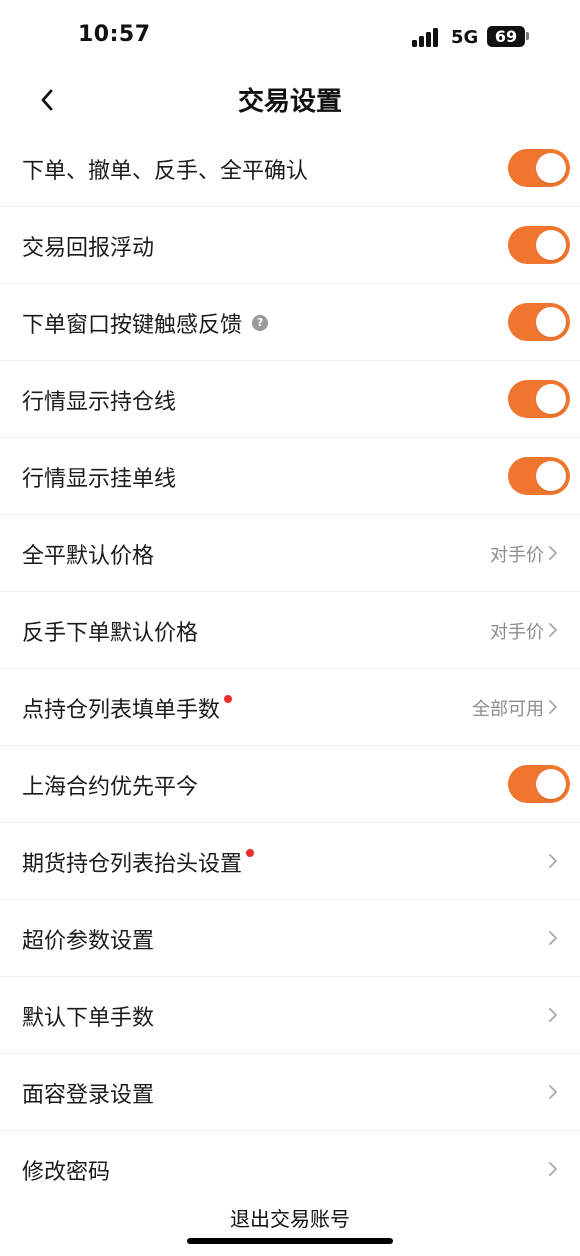  Describe the element at coordinates (426, 37) in the screenshot. I see `signal-strength-icon` at that location.